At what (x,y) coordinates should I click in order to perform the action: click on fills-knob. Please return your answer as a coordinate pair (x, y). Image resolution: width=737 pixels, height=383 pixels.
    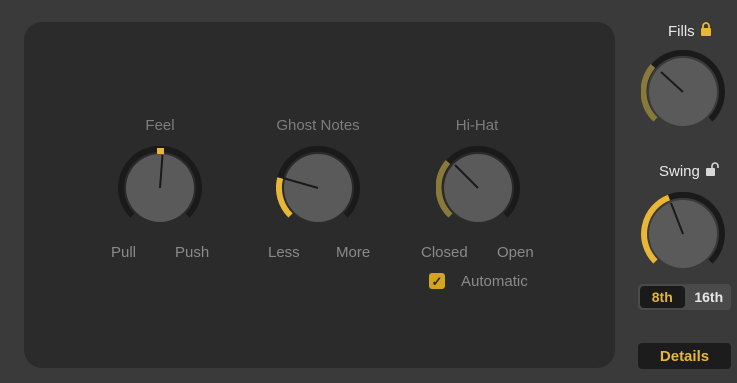
    Looking at the image, I should click on (683, 92).